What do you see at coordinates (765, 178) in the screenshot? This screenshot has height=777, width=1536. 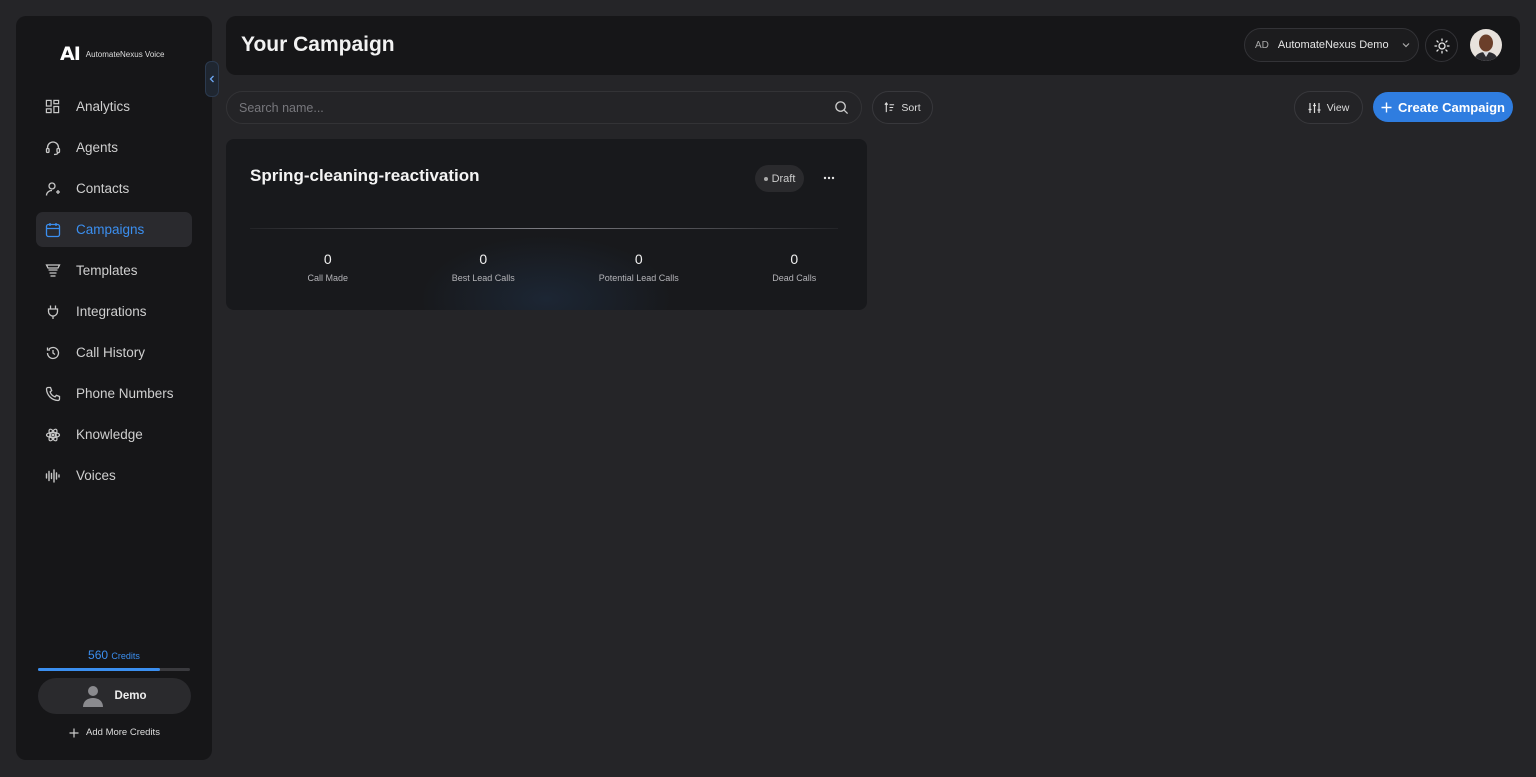 I see `status-dot` at bounding box center [765, 178].